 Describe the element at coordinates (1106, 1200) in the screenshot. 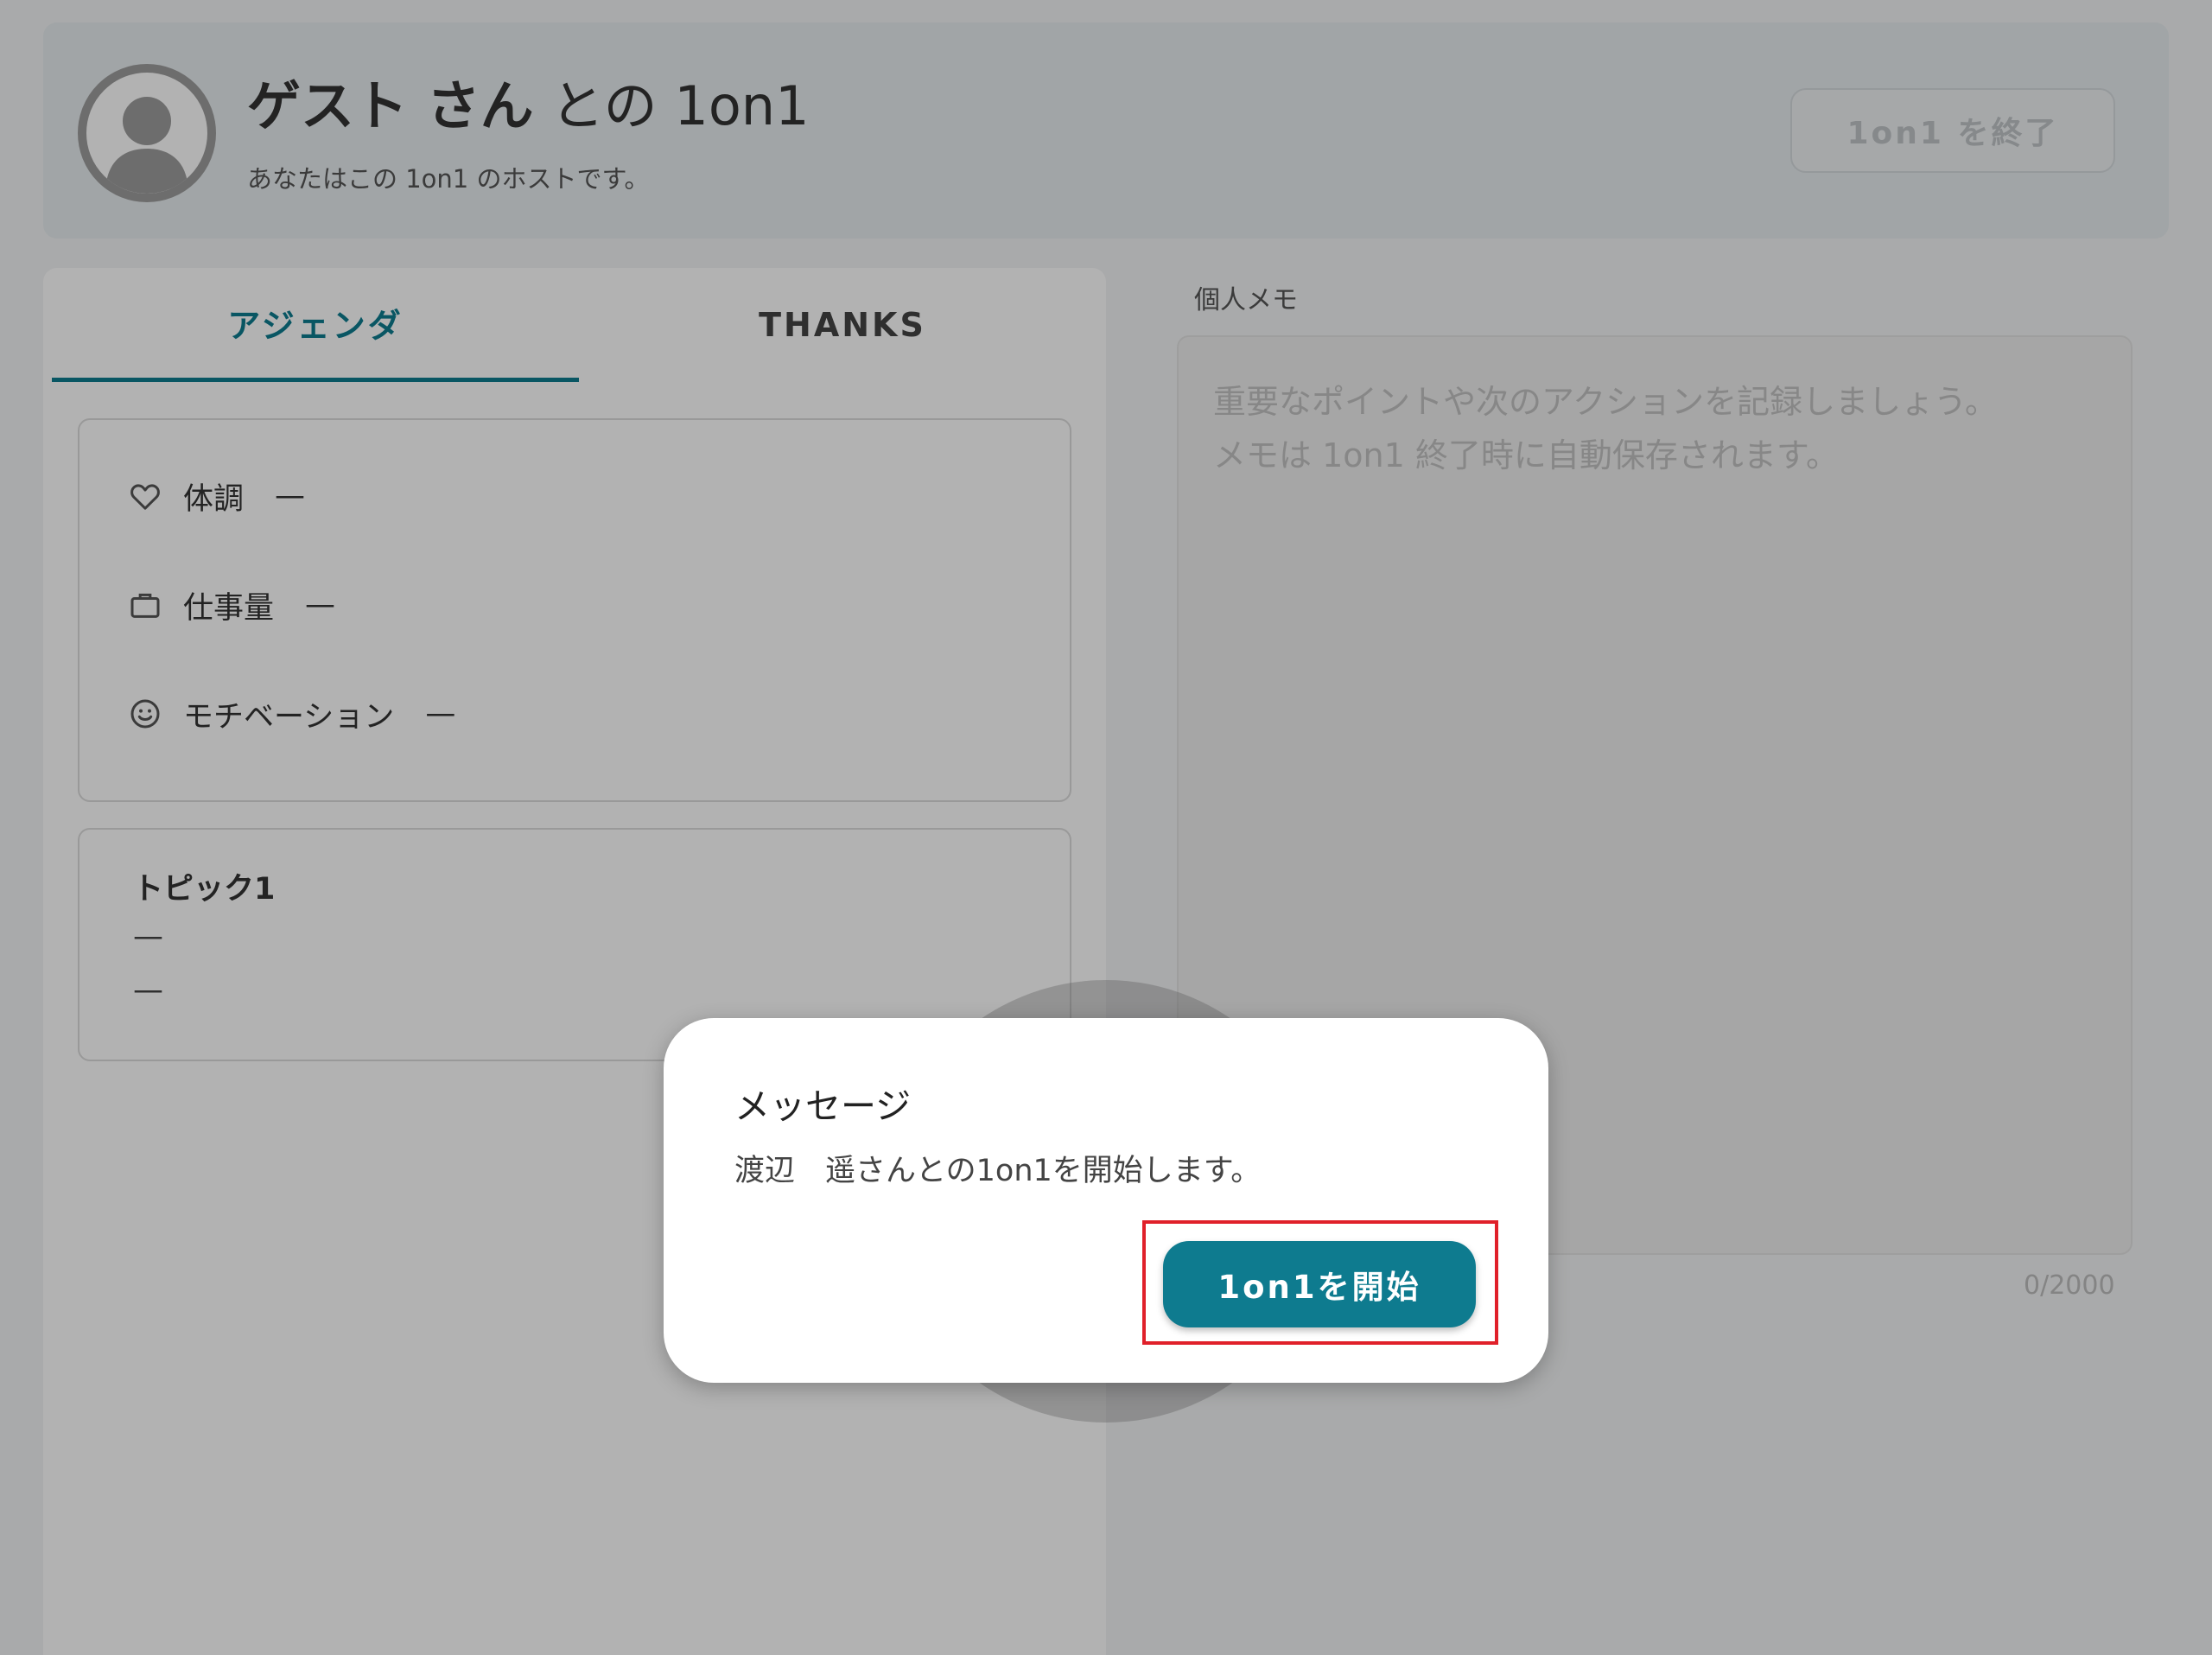

I see `message-dialog: メッセージ 渡辺 遥さんとの1on1を開始します。 1on1を開始` at that location.